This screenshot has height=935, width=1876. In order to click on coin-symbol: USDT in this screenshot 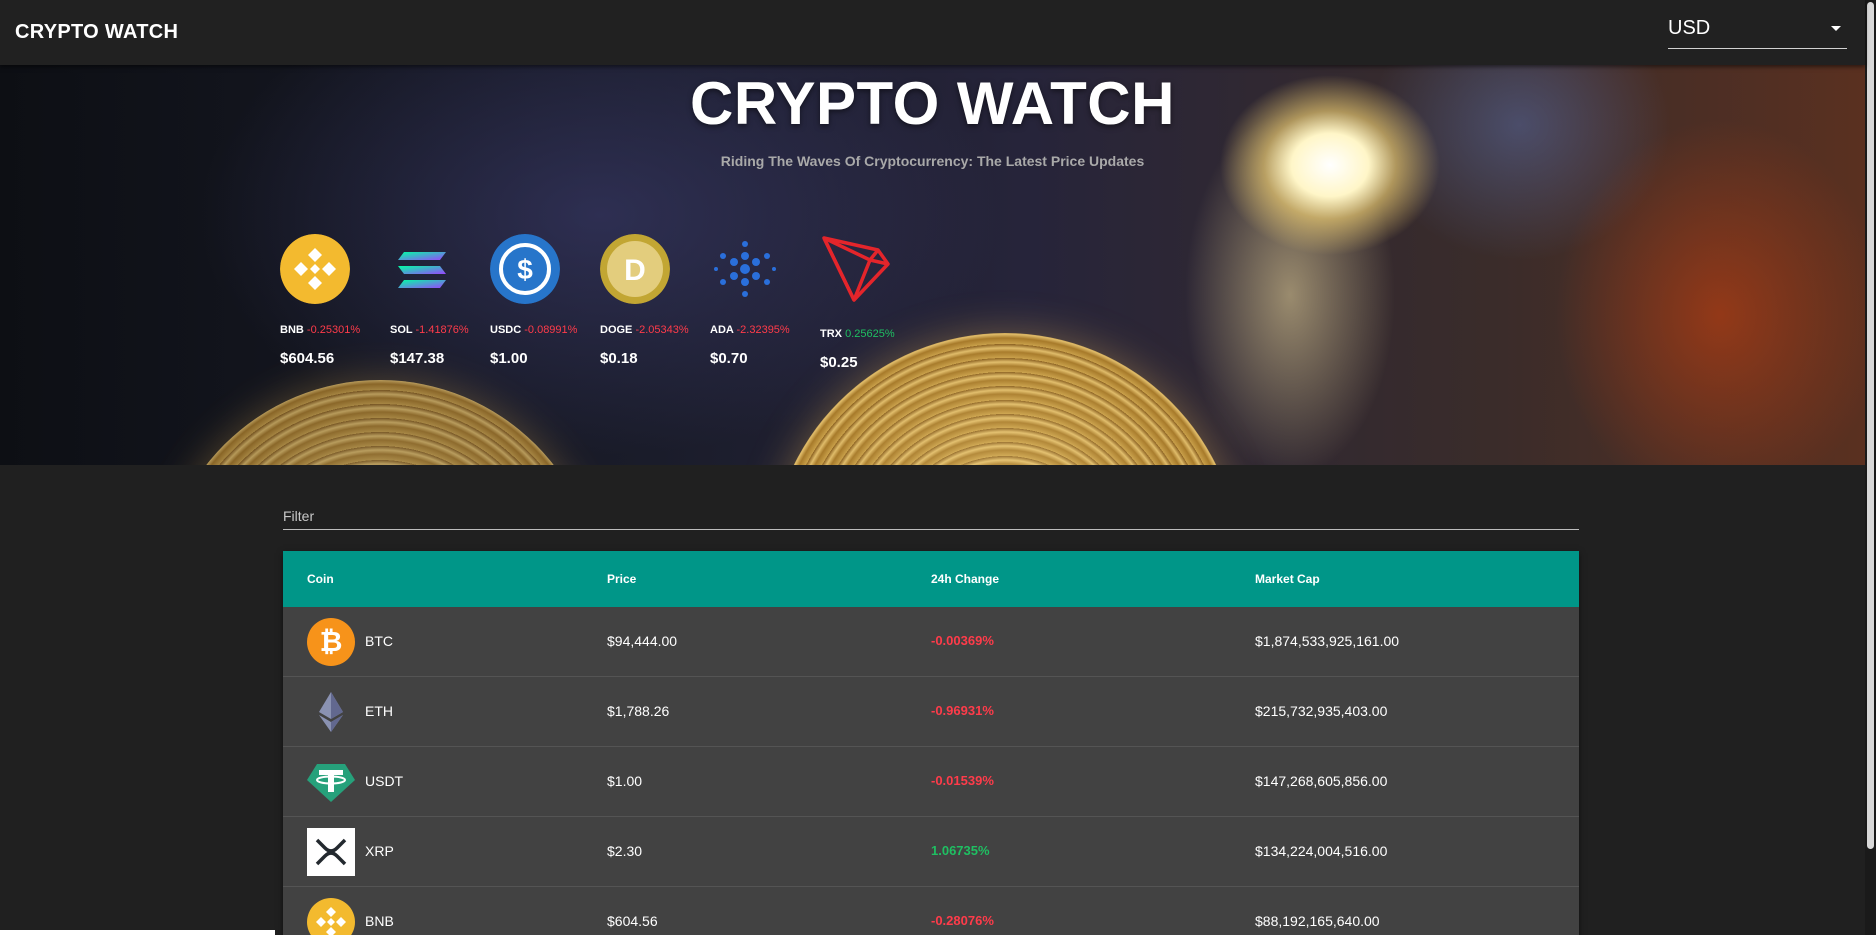, I will do `click(384, 781)`.